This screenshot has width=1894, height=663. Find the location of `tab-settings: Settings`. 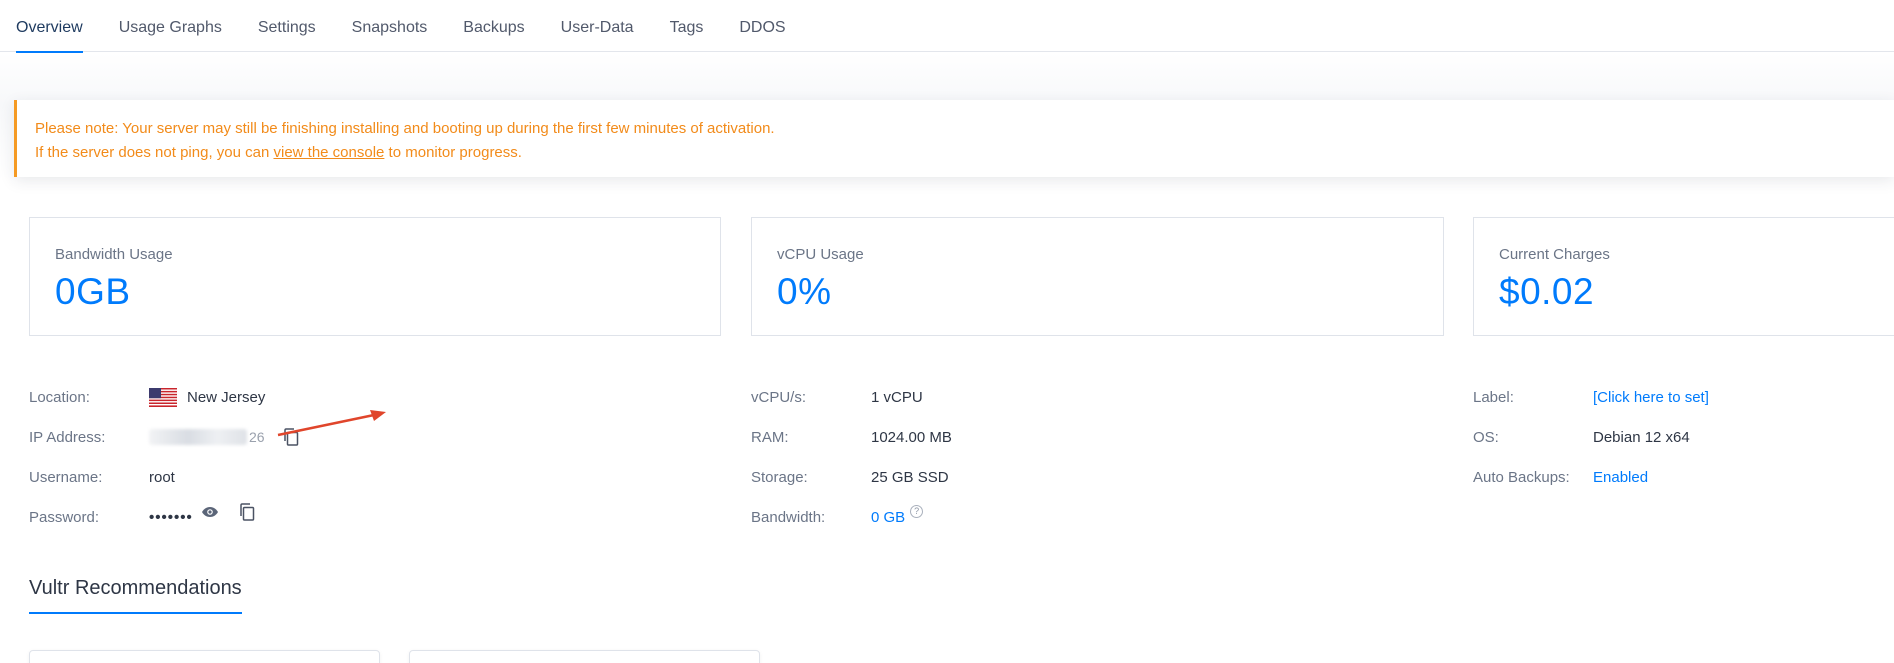

tab-settings: Settings is located at coordinates (287, 26).